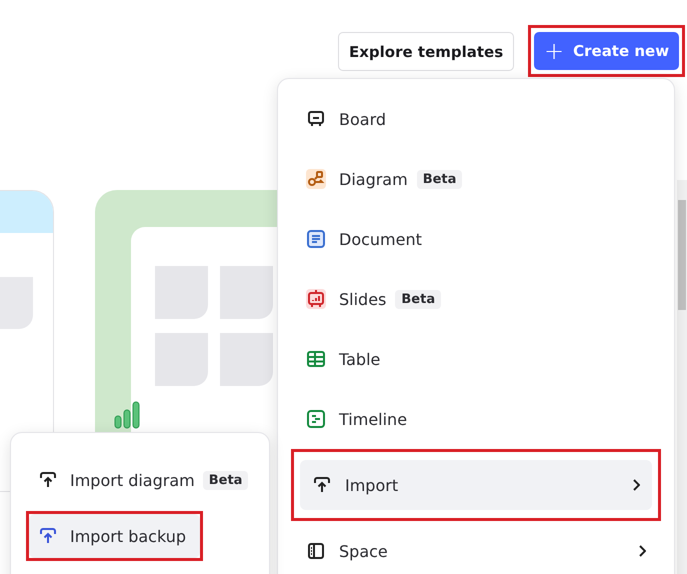 This screenshot has width=687, height=574. I want to click on item-label: Space, so click(363, 551).